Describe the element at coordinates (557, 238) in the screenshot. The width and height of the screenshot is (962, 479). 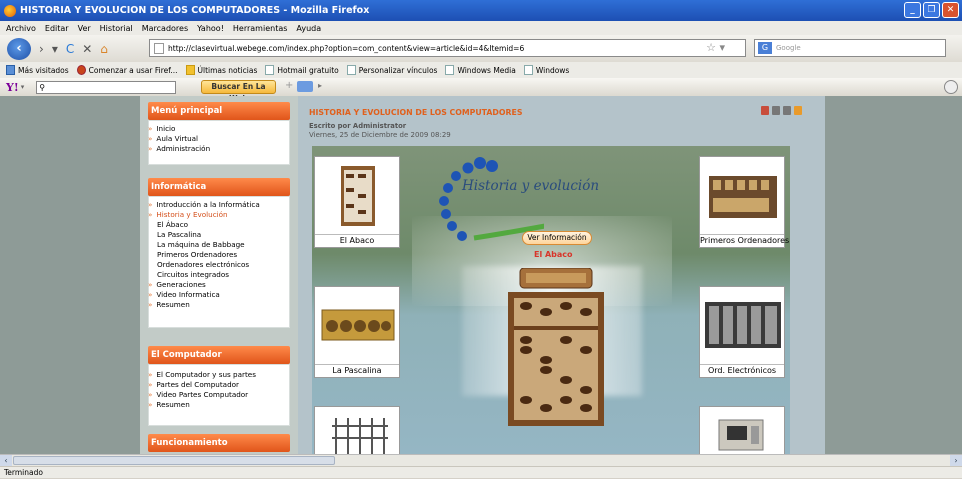
I see `ver-informacion-button: Ver Información` at that location.